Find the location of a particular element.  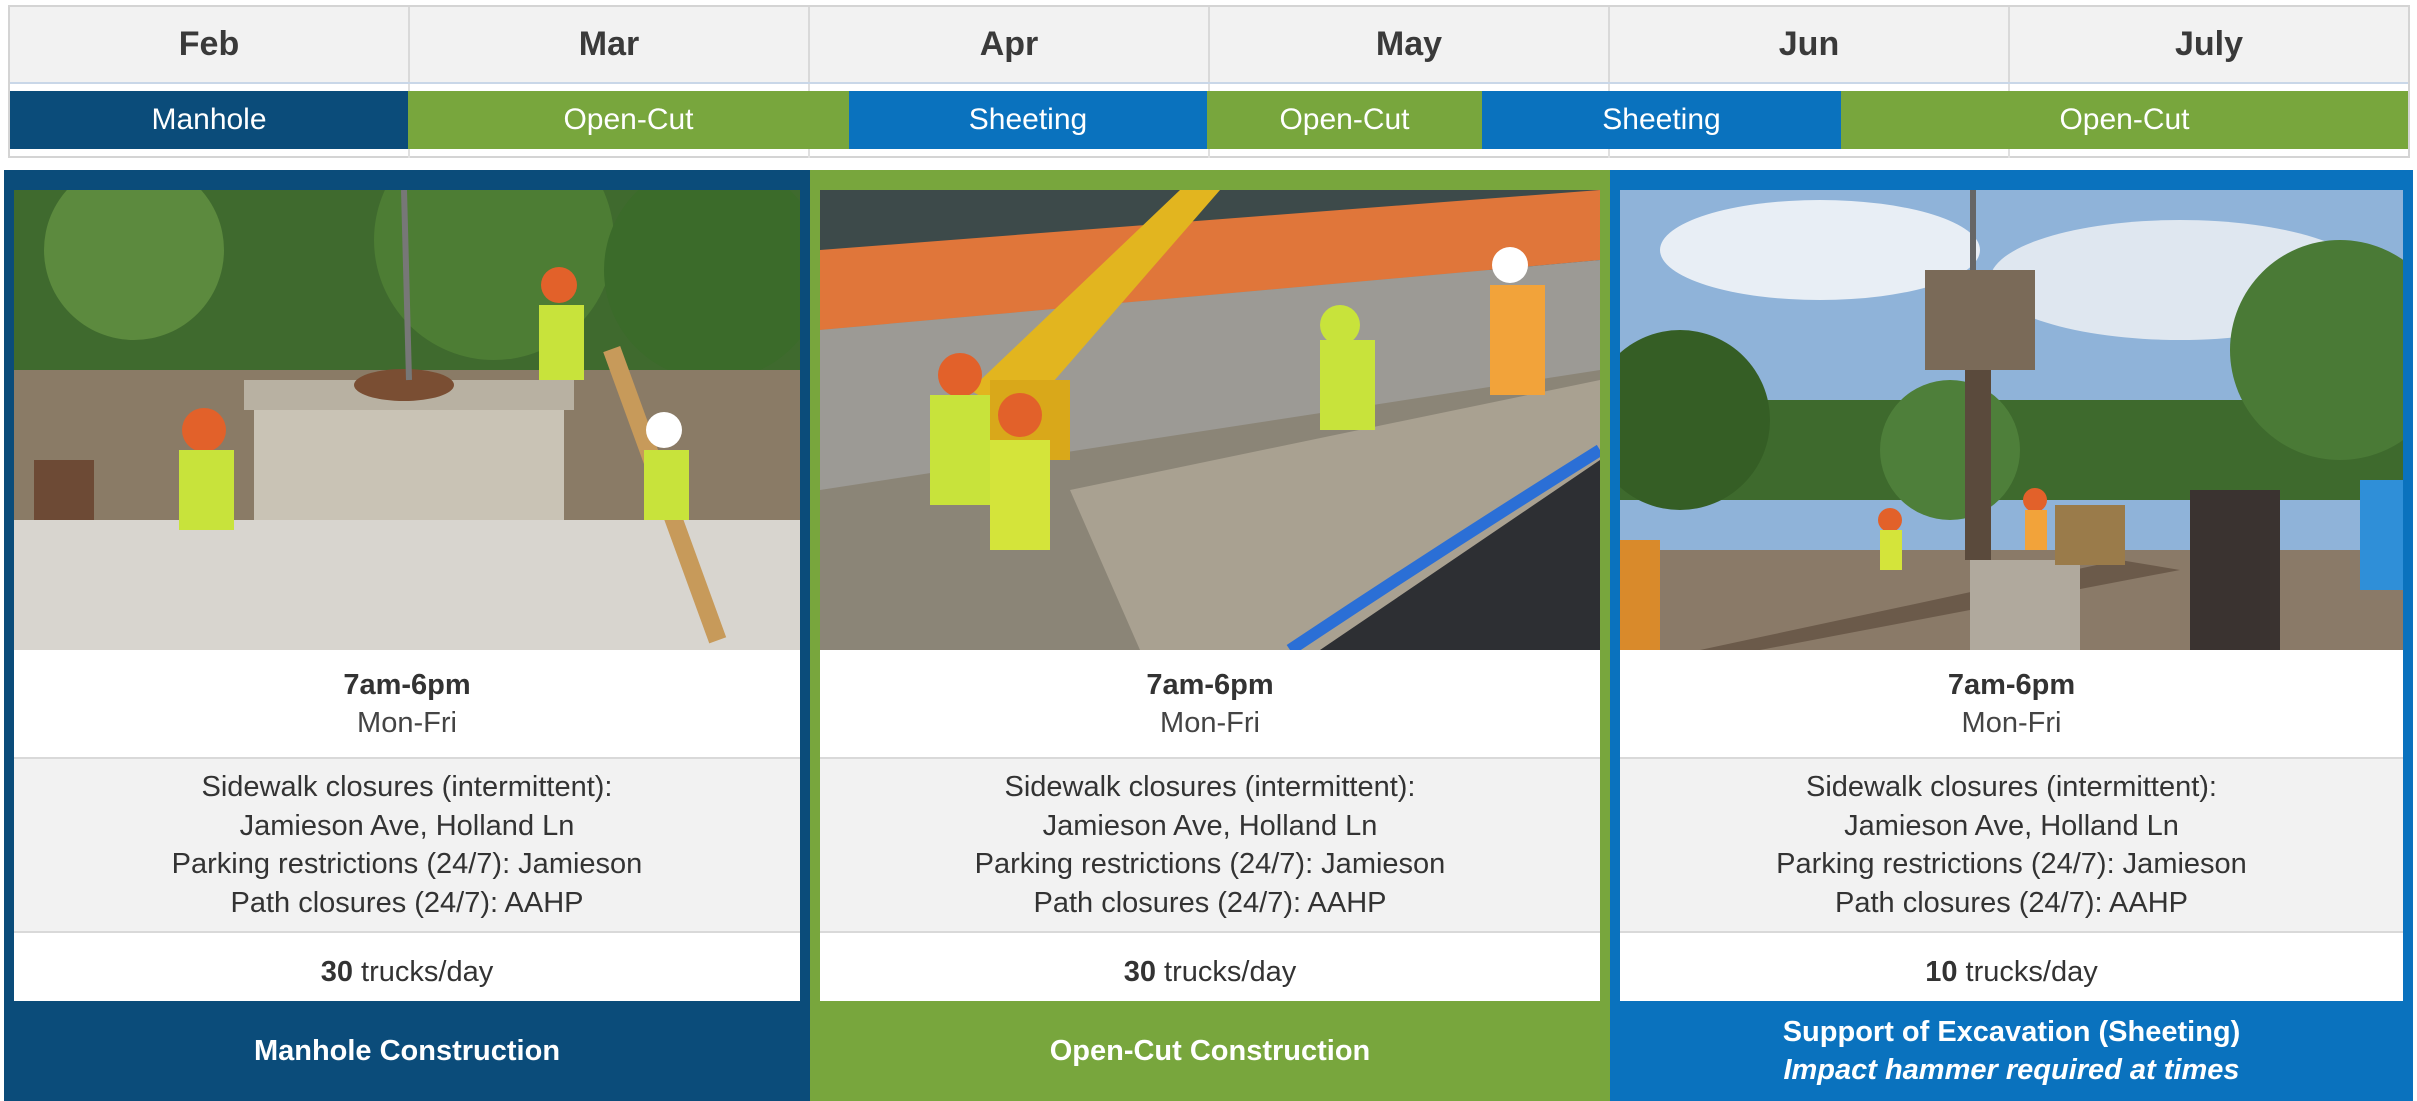

card-title: Manhole Construction is located at coordinates (407, 1051).